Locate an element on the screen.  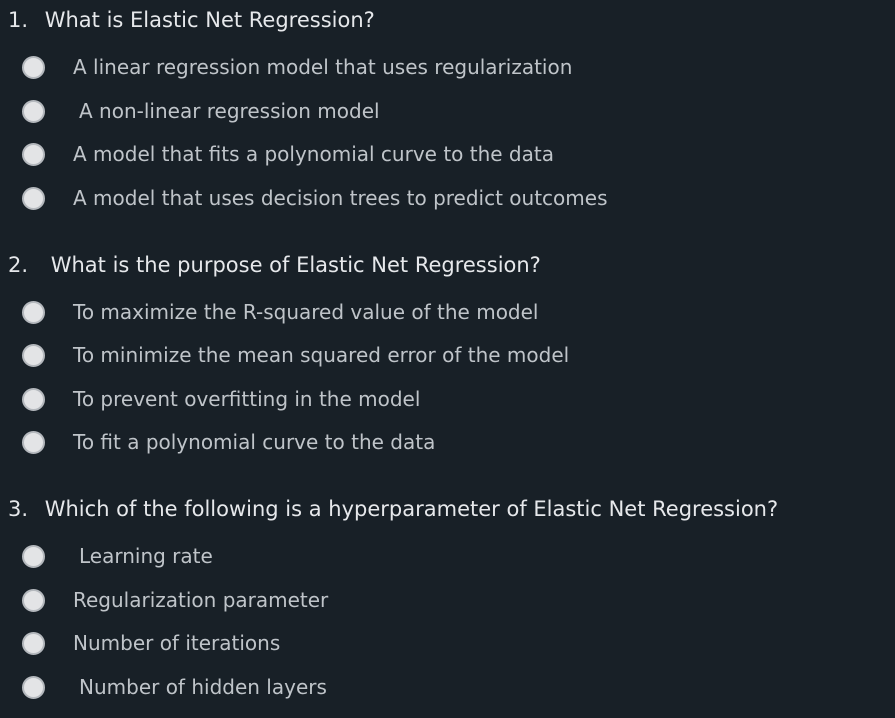
q3-option-1: Learning rate is located at coordinates (117, 556).